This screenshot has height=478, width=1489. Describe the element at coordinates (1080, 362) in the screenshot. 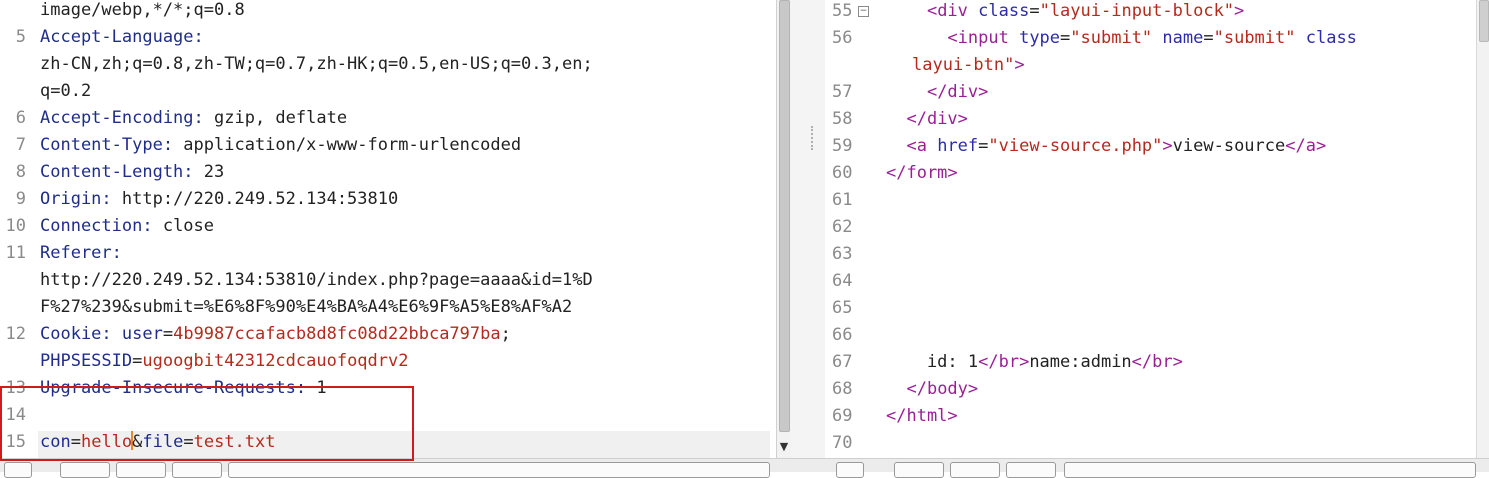

I see `token: name:admin` at that location.